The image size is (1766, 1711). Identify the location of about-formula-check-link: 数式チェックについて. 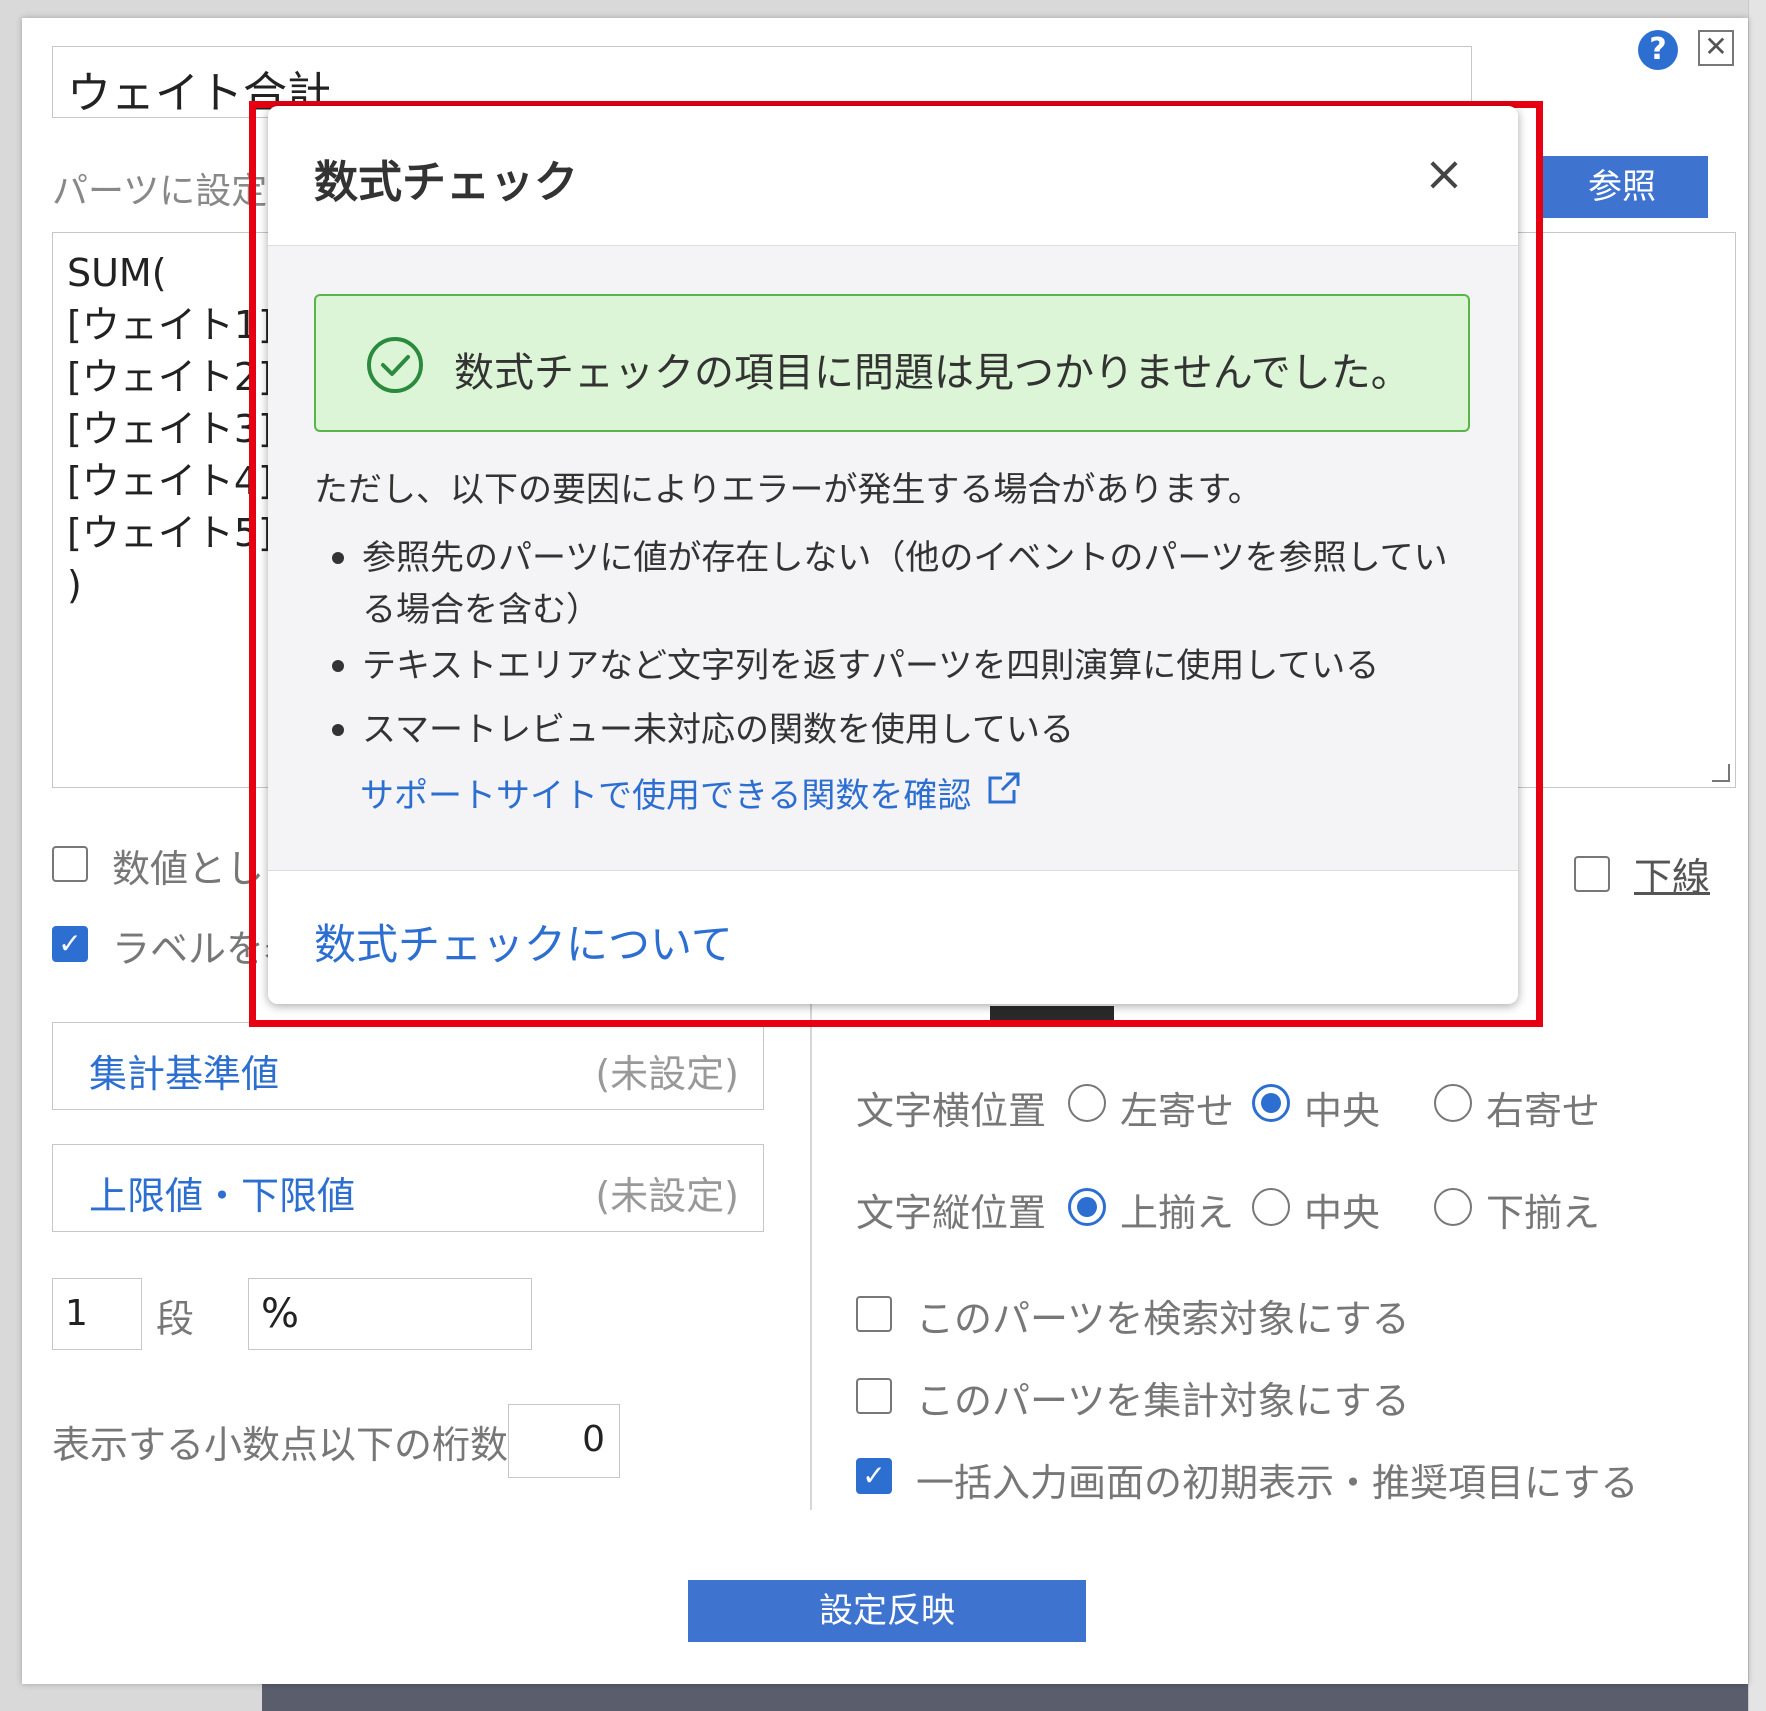
(523, 941).